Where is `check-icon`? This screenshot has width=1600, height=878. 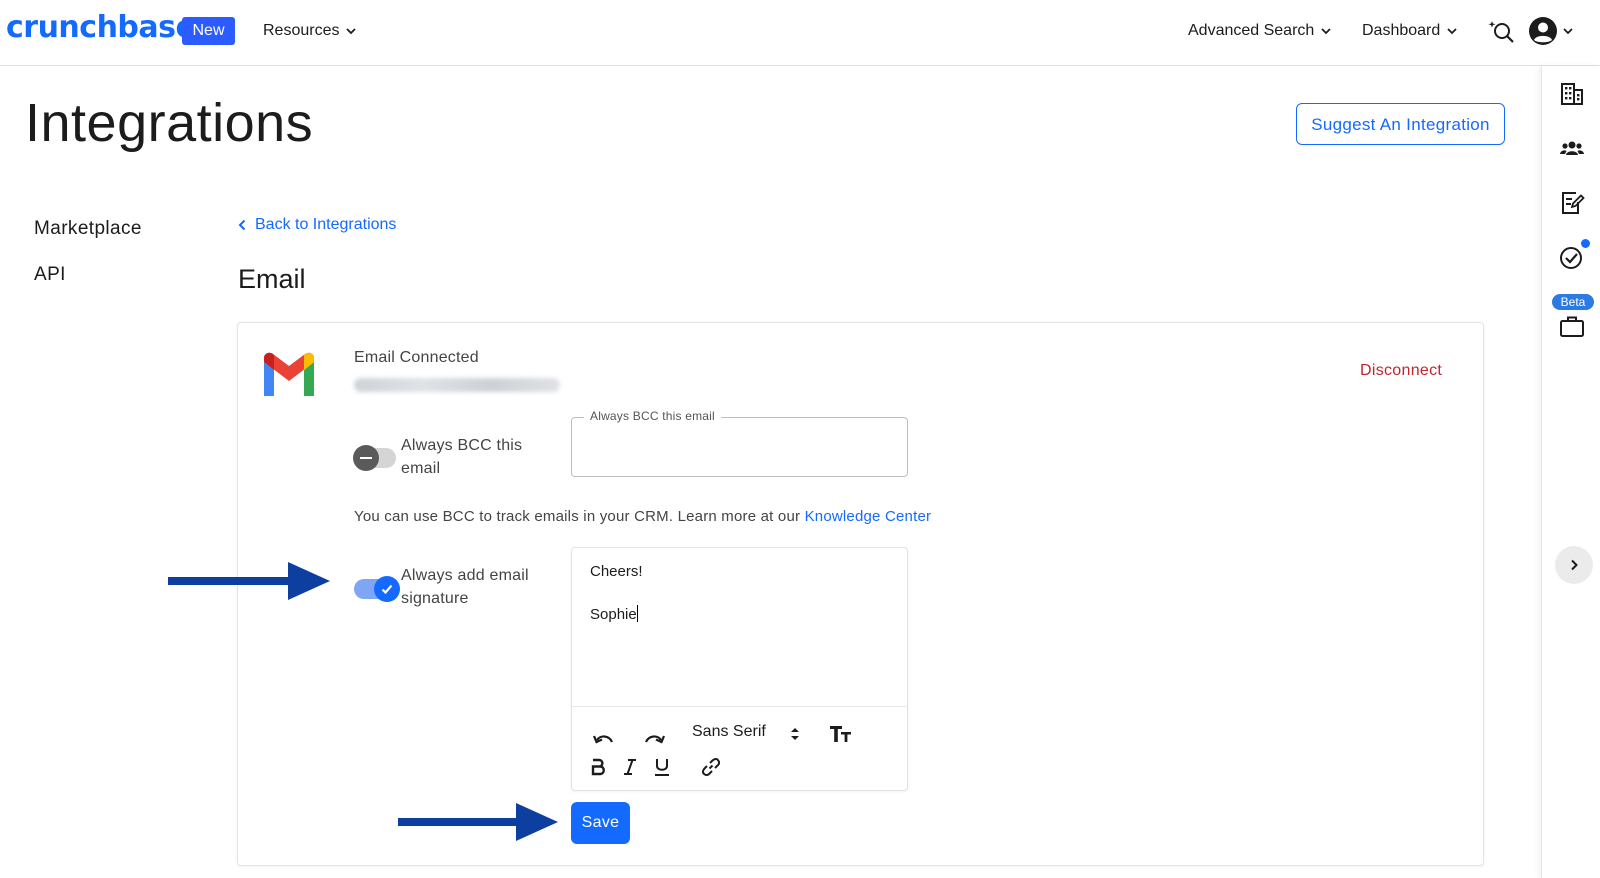
check-icon is located at coordinates (387, 589).